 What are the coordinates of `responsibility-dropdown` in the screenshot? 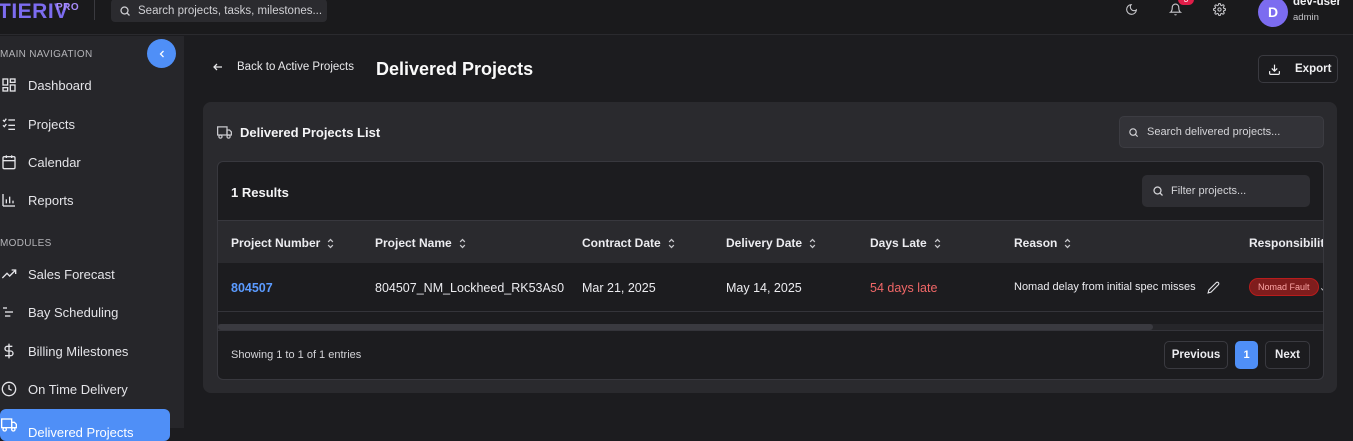 It's located at (1321, 290).